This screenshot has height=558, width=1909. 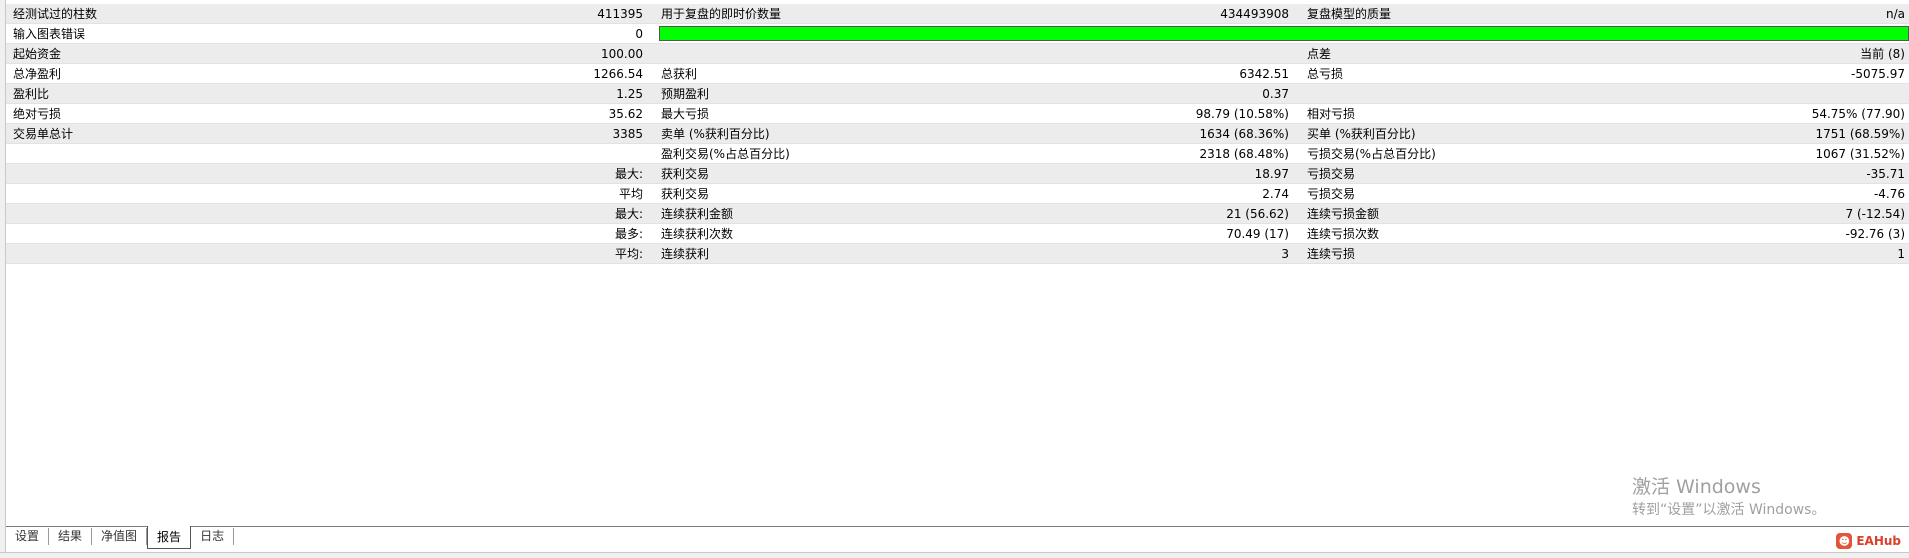 I want to click on label-relative-drawdown: 相对亏损, so click(x=1331, y=114).